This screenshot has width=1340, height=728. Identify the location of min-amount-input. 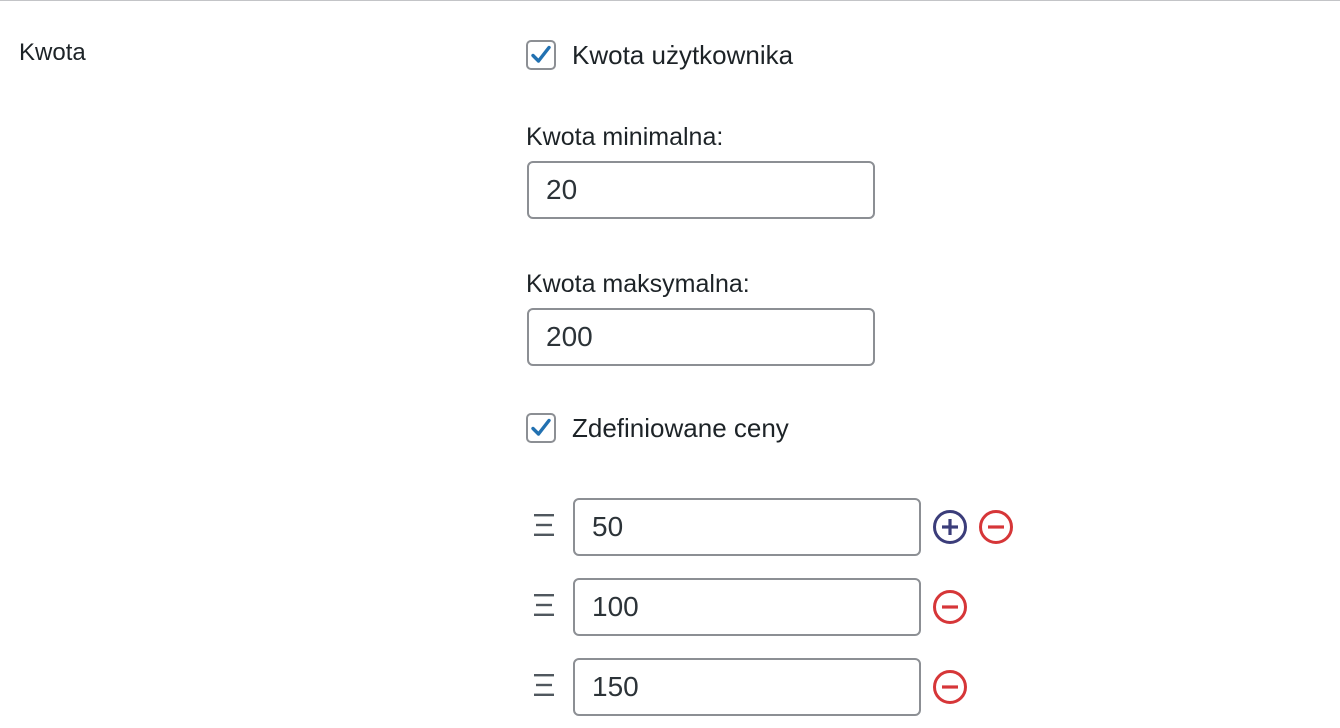
(701, 190).